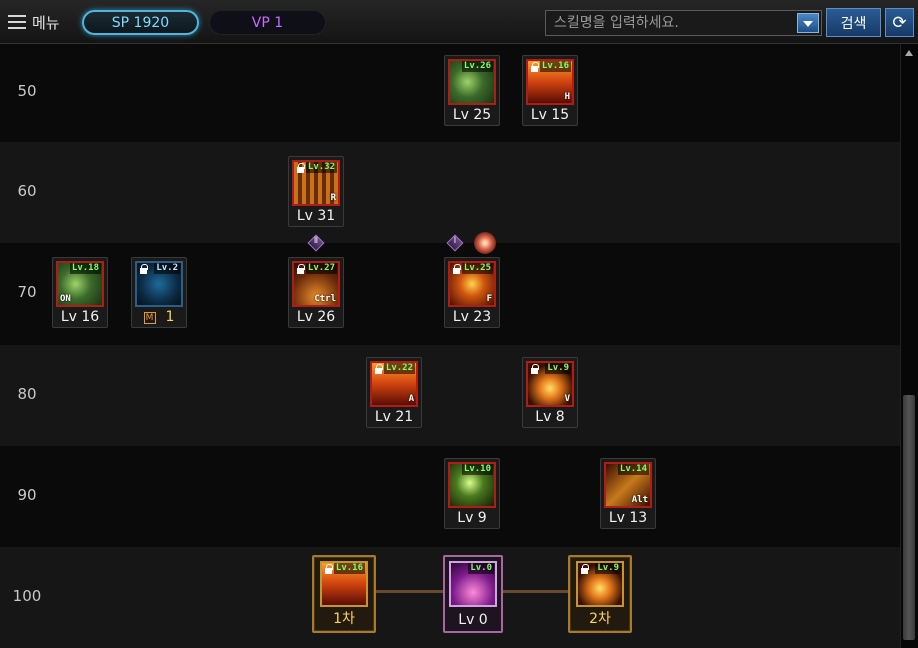 The width and height of the screenshot is (918, 648). I want to click on skill-level: Lv 23, so click(472, 317).